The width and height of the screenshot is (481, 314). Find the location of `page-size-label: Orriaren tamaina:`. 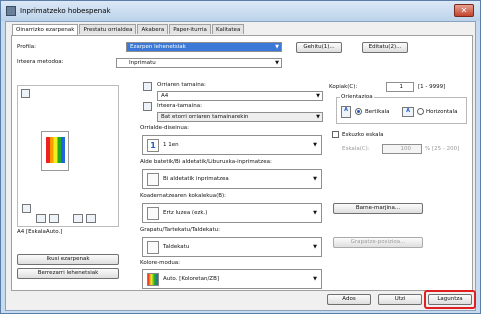

page-size-label: Orriaren tamaina: is located at coordinates (181, 85).